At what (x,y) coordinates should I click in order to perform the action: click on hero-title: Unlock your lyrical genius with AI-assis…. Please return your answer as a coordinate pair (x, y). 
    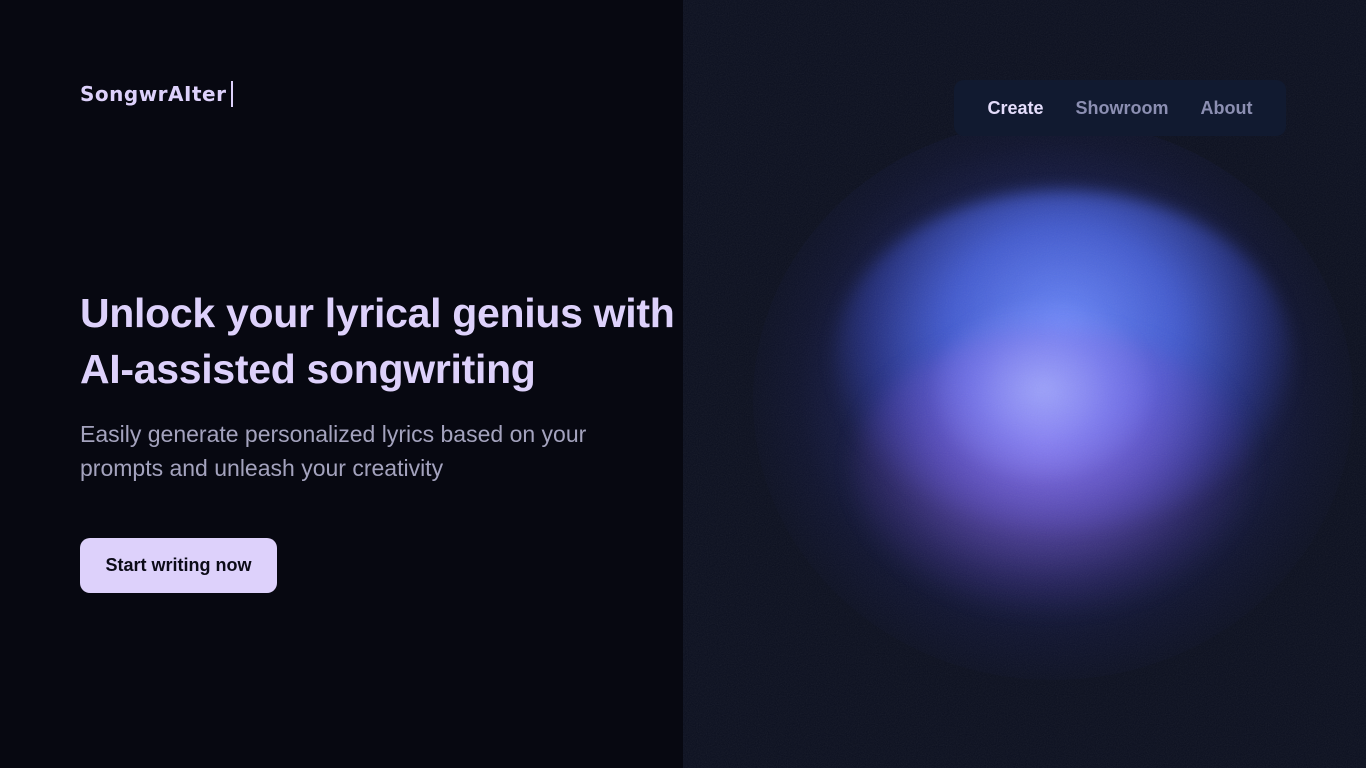
    Looking at the image, I should click on (377, 341).